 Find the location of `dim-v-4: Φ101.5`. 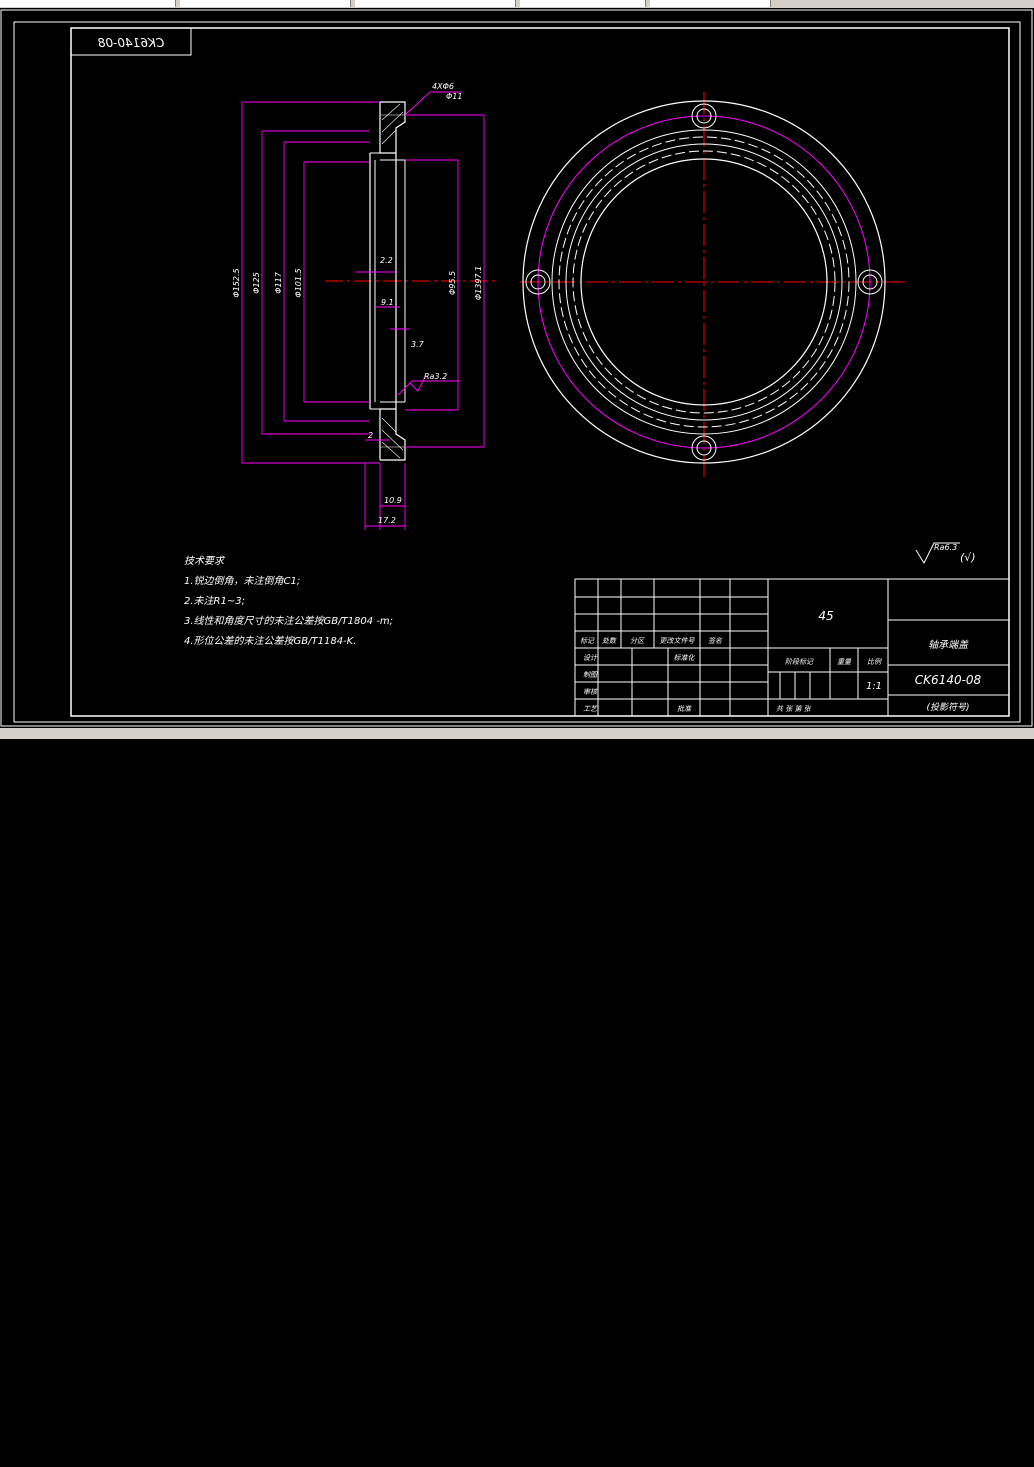

dim-v-4: Φ101.5 is located at coordinates (298, 282).